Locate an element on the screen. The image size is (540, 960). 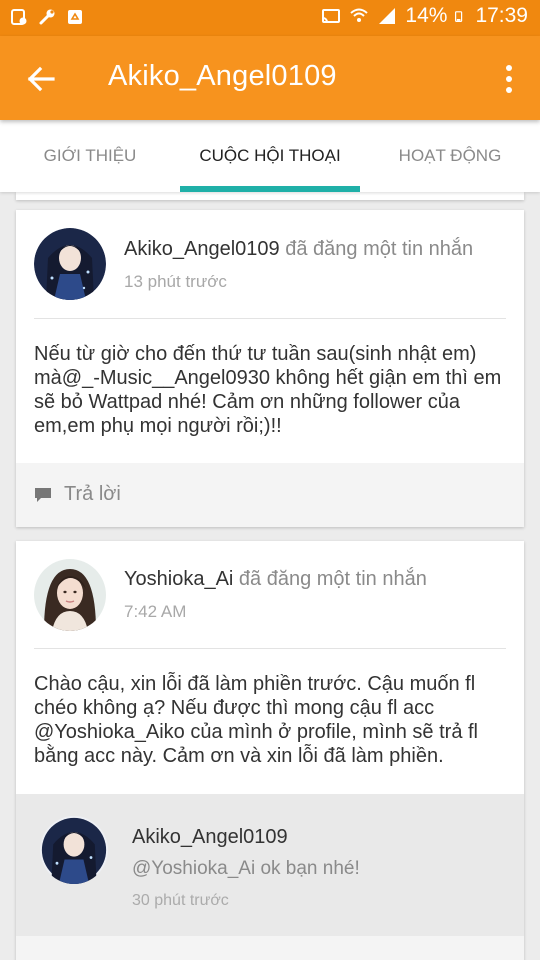
tab-bar: GIỚI THIỆU CUỘC HỘI THOẠI HOẠT ĐỘNG is located at coordinates (270, 156).